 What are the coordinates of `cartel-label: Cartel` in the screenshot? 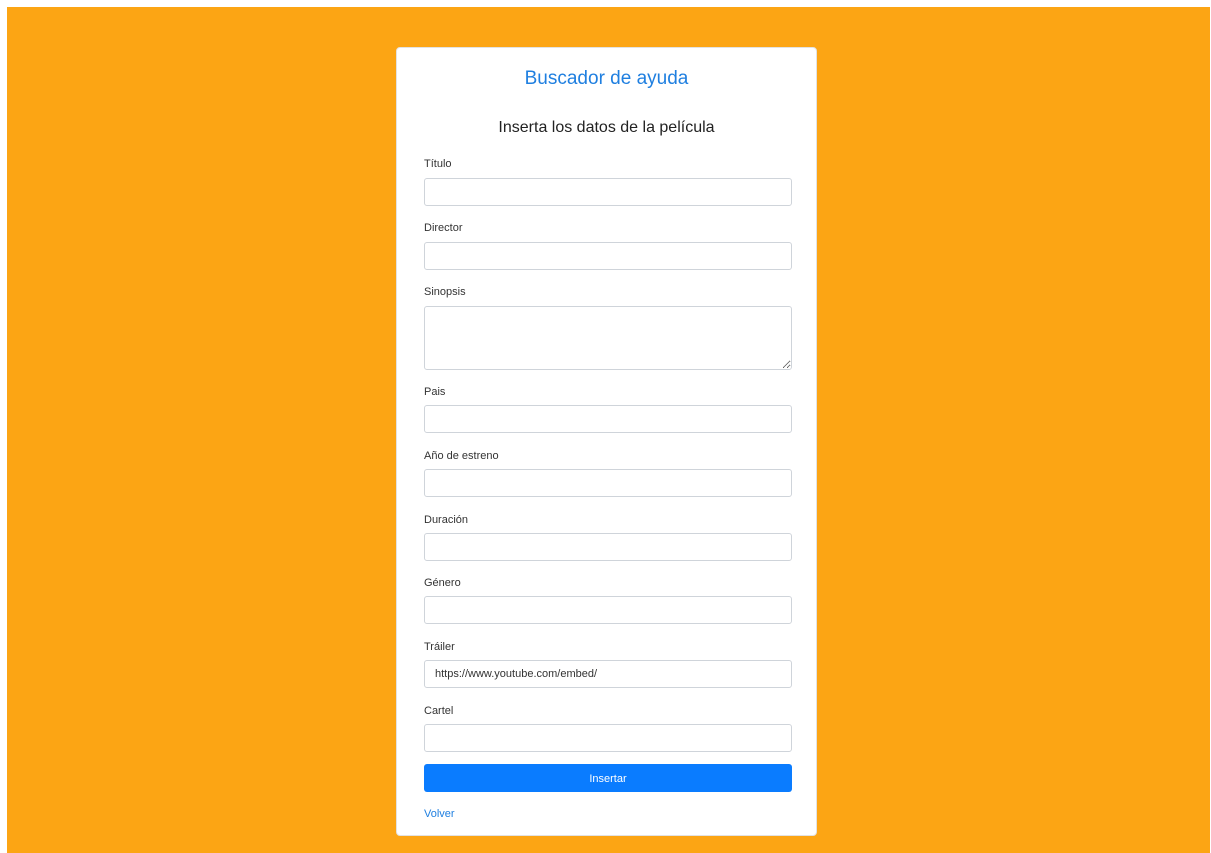 It's located at (439, 711).